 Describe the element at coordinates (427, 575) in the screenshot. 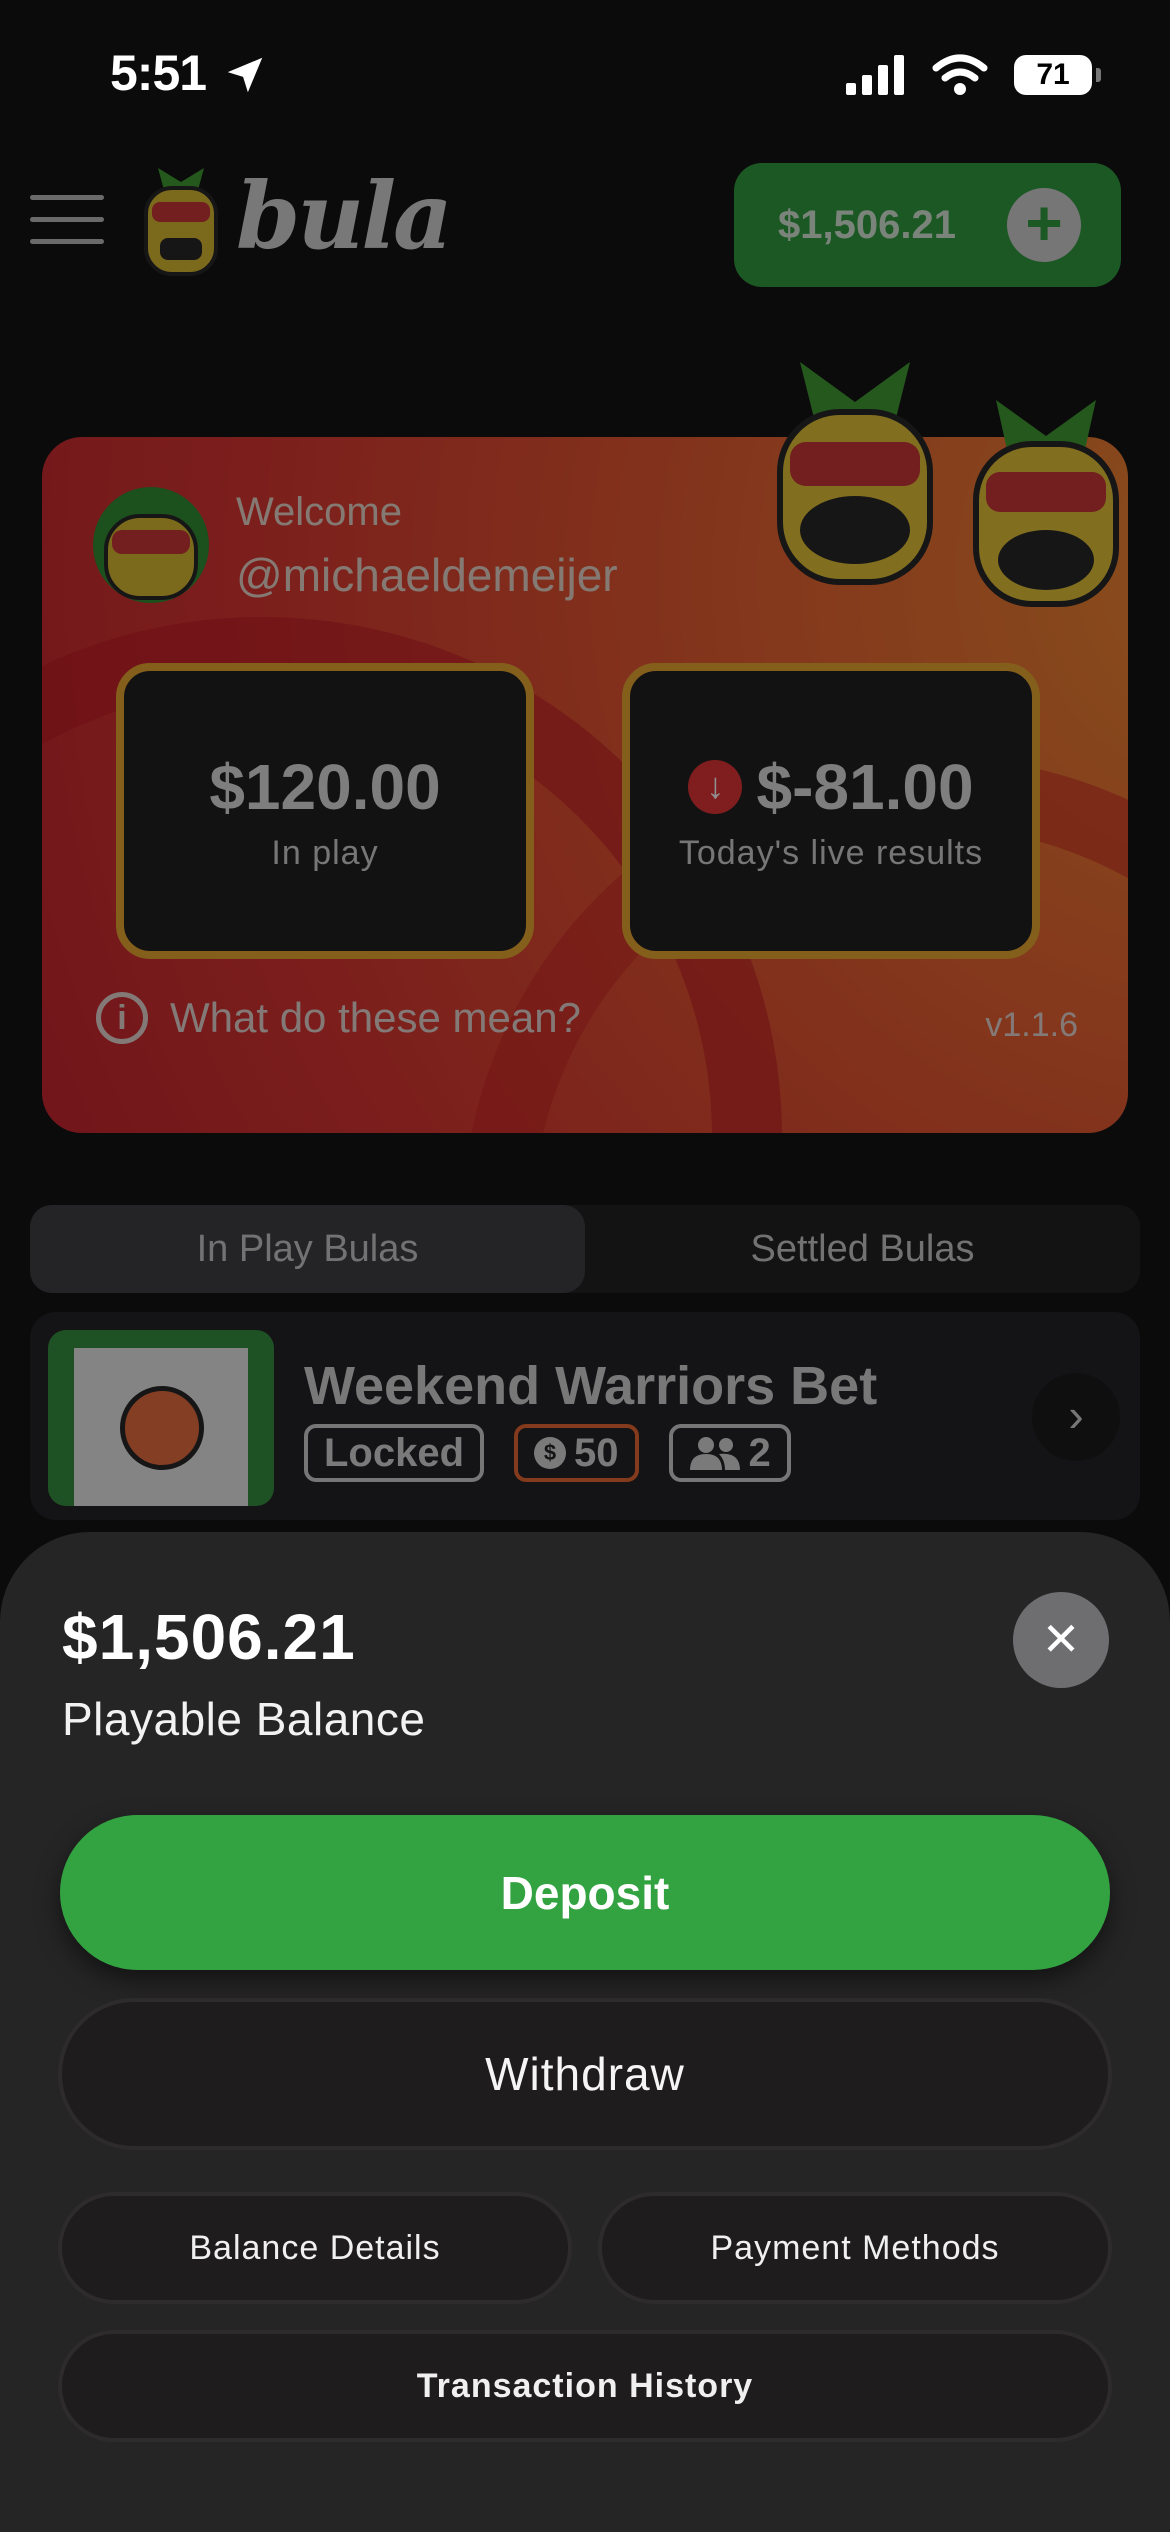

I see `username: @michaeldemeijer` at that location.